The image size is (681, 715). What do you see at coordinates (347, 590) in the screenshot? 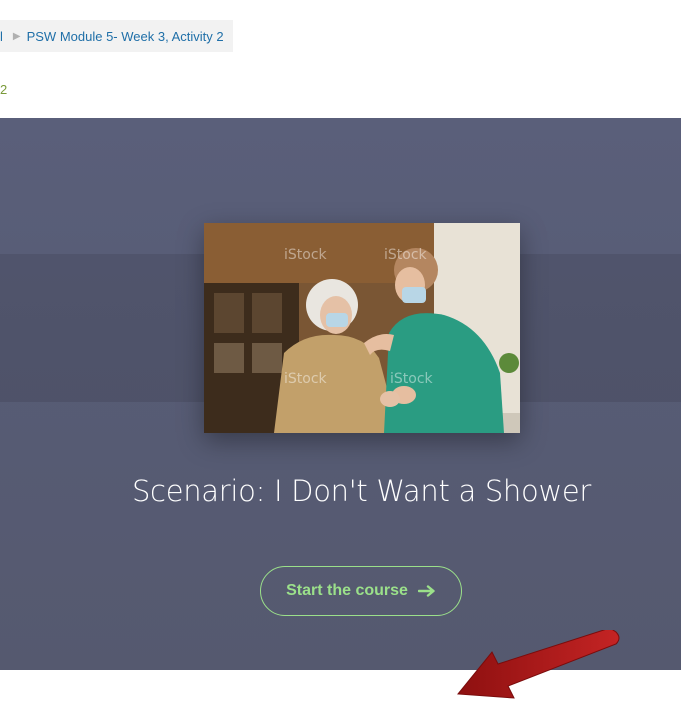
I see `start-course-label: Start the course` at bounding box center [347, 590].